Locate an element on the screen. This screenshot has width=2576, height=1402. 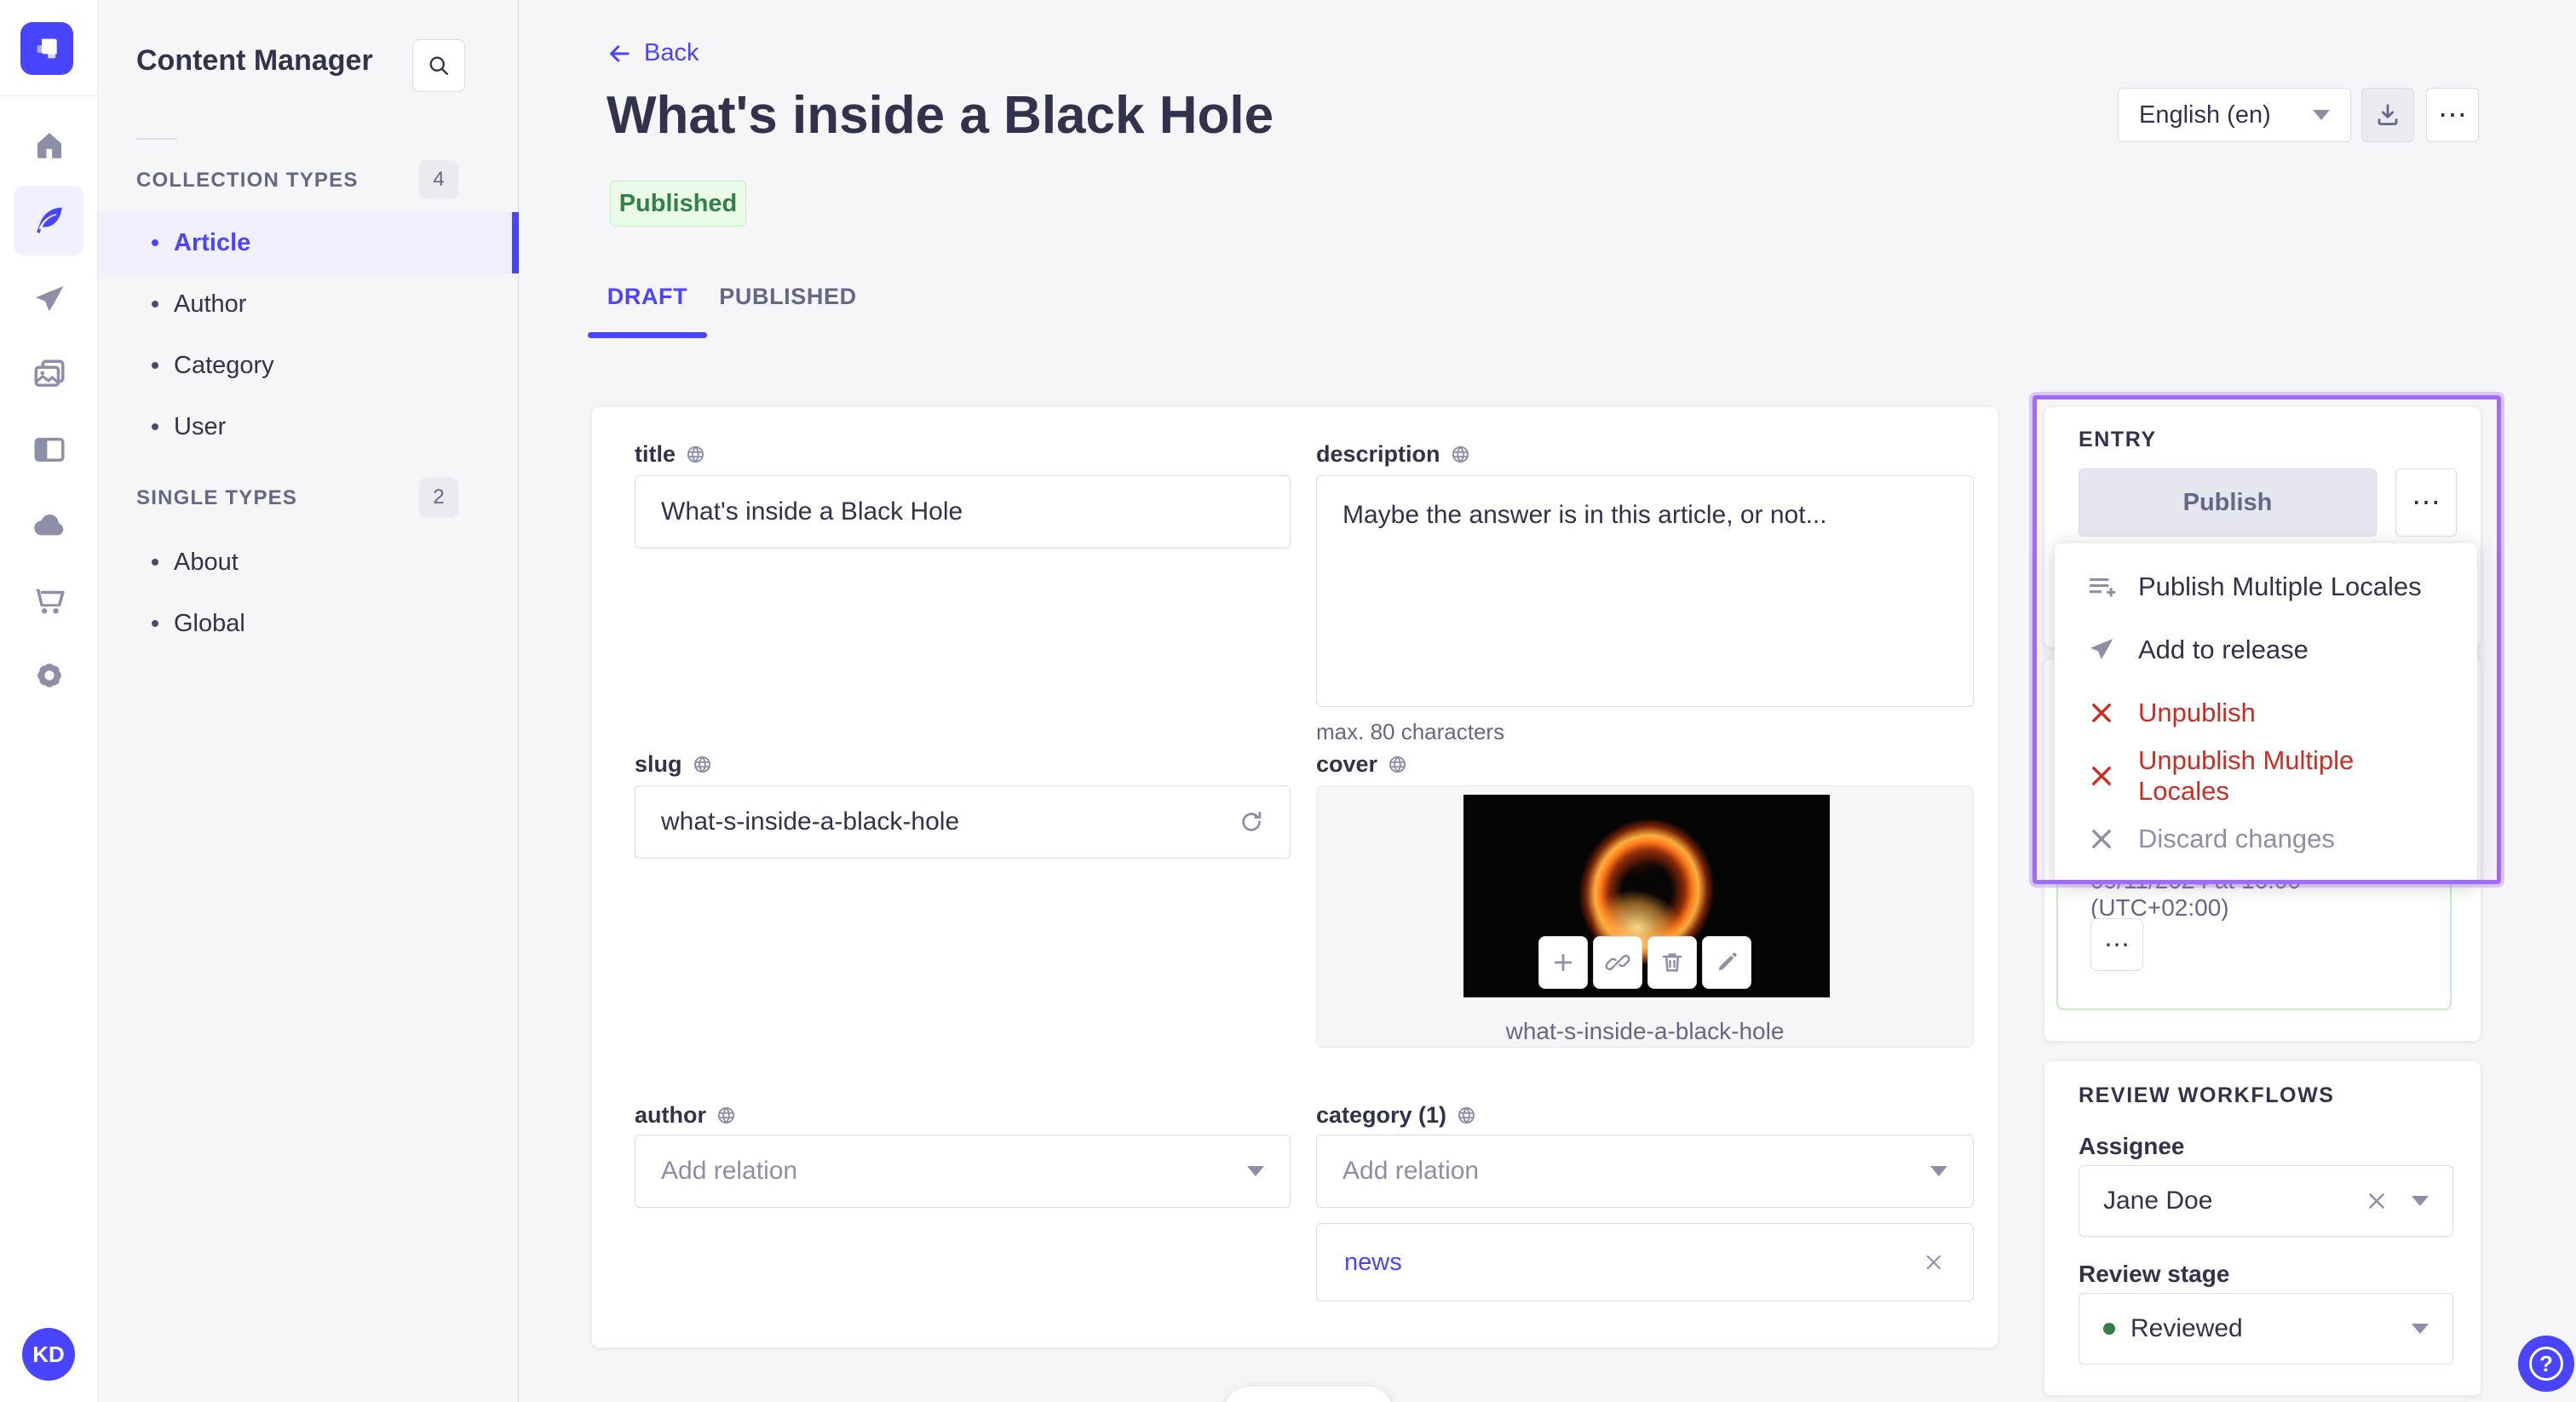
back-label: Back is located at coordinates (672, 52).